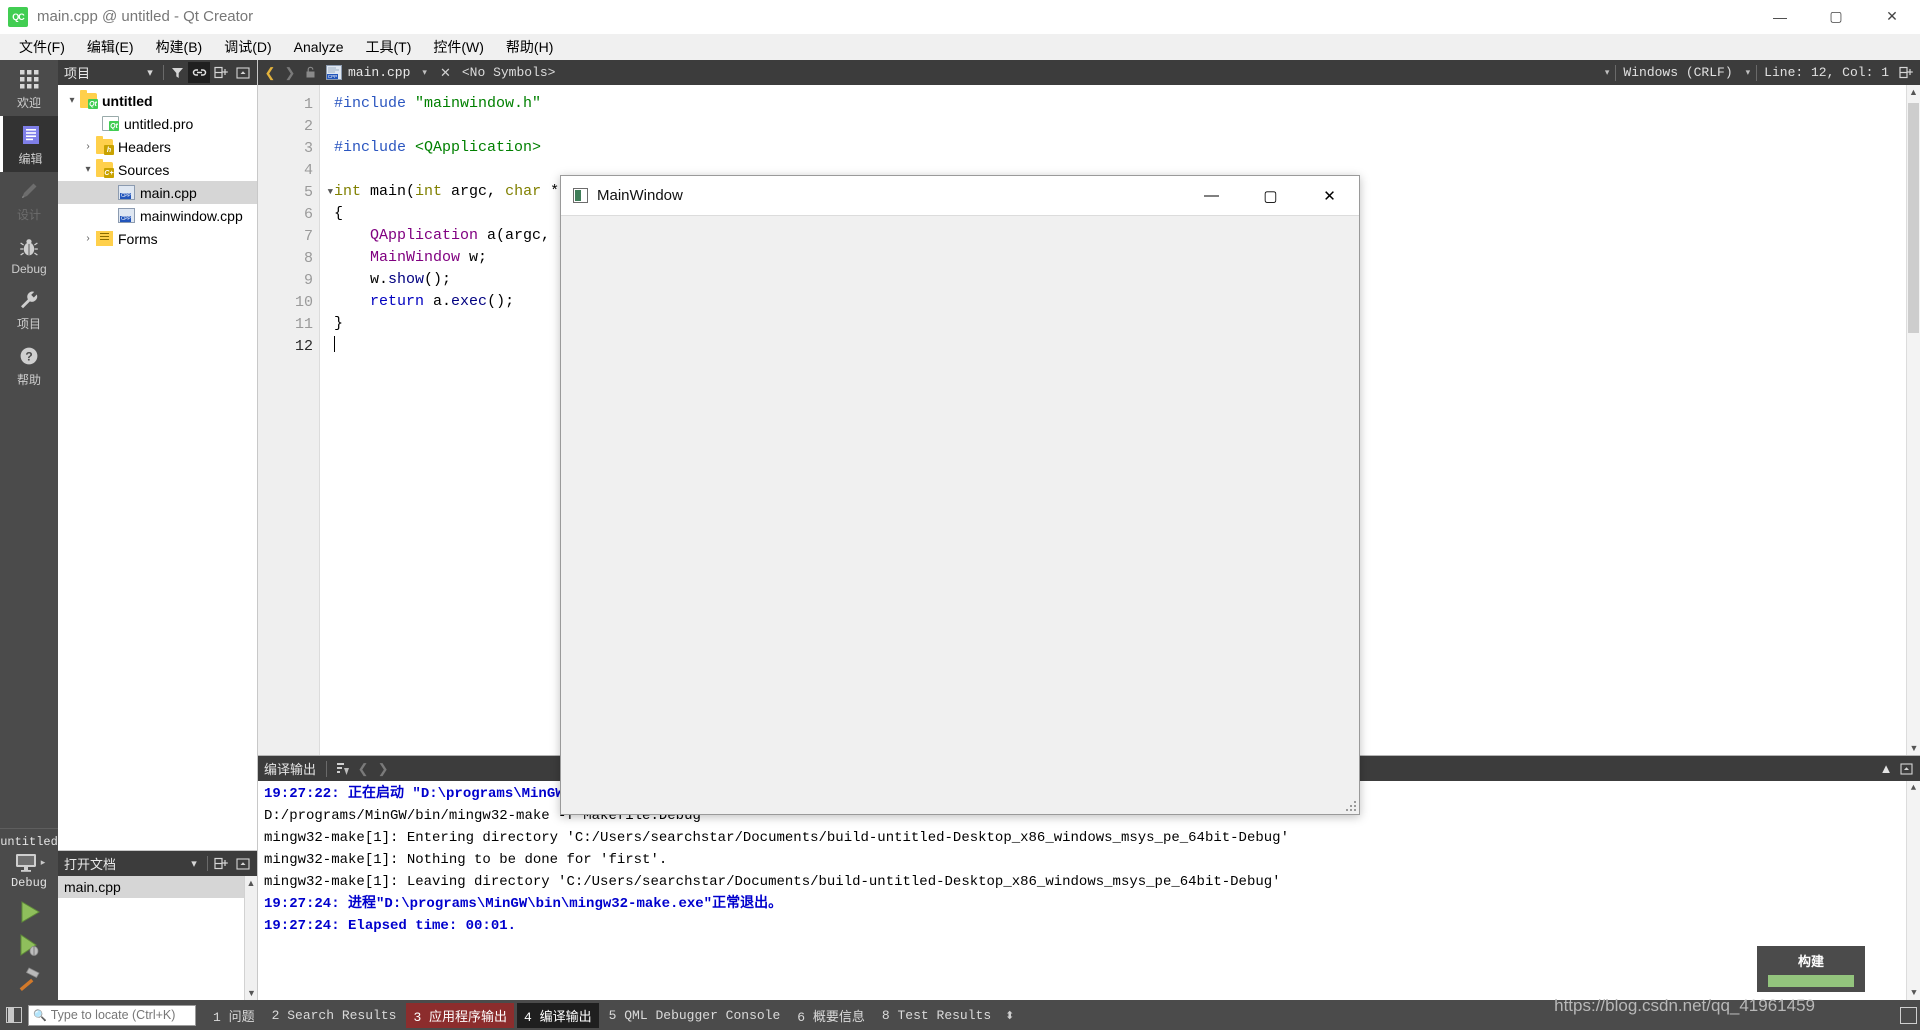  I want to click on status-tabs-updown-icon: ⬍, so click(1007, 1015).